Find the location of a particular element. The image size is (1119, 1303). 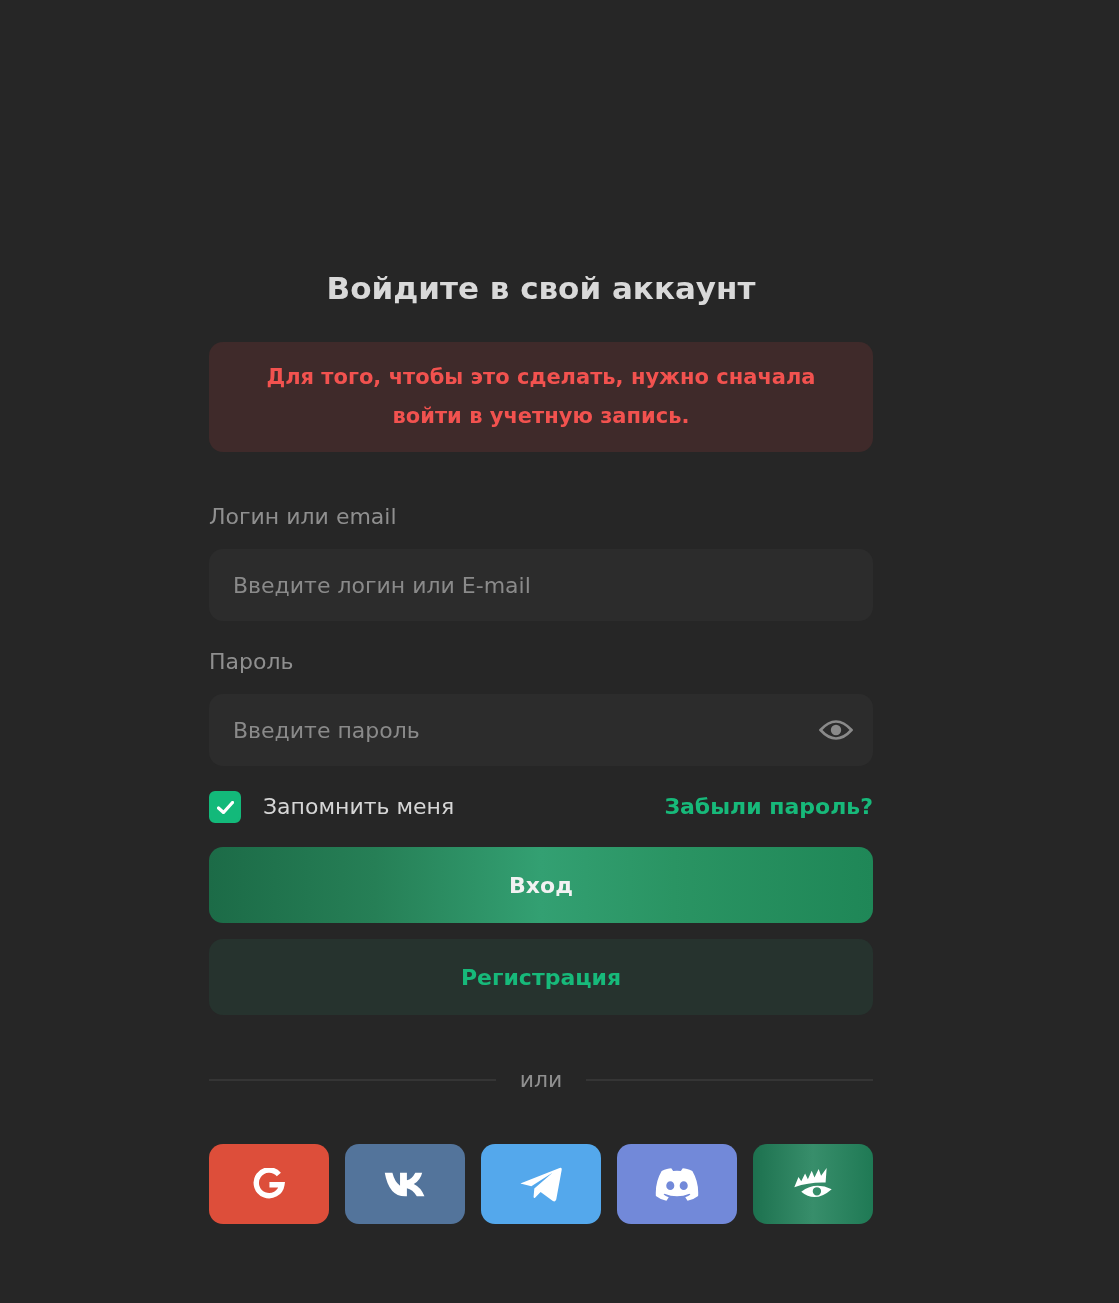

login-field: Введите логин или E-mail is located at coordinates (541, 585).